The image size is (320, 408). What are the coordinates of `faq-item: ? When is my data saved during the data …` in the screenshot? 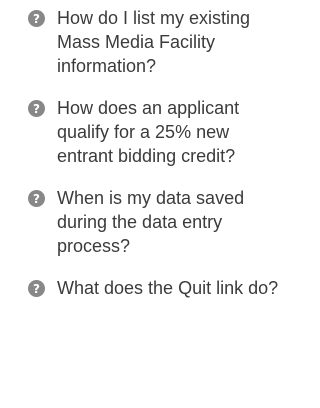 It's located at (159, 222).